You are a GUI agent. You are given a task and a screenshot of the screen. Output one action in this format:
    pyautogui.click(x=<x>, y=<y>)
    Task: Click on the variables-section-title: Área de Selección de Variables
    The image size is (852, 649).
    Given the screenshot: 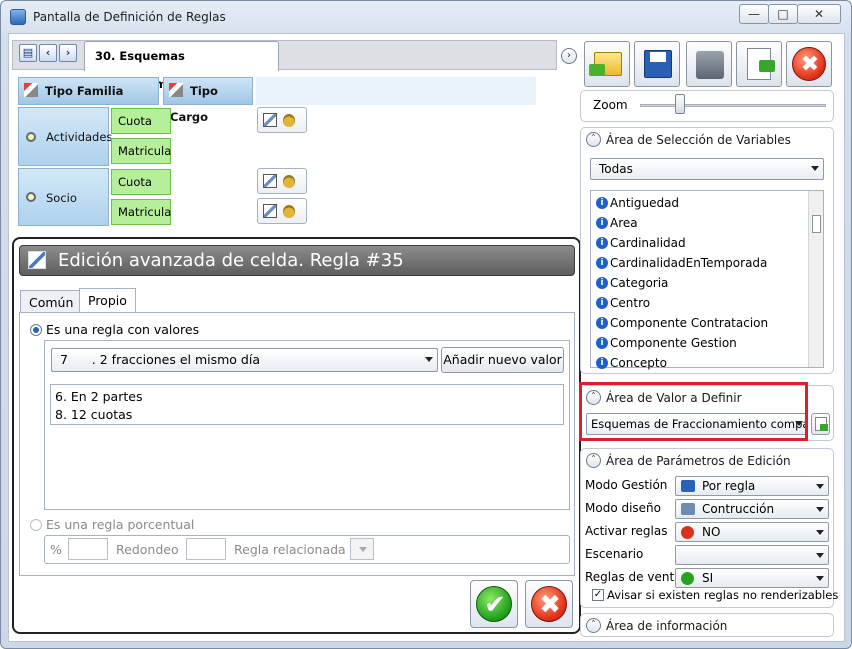 What is the action you would take?
    pyautogui.click(x=698, y=140)
    